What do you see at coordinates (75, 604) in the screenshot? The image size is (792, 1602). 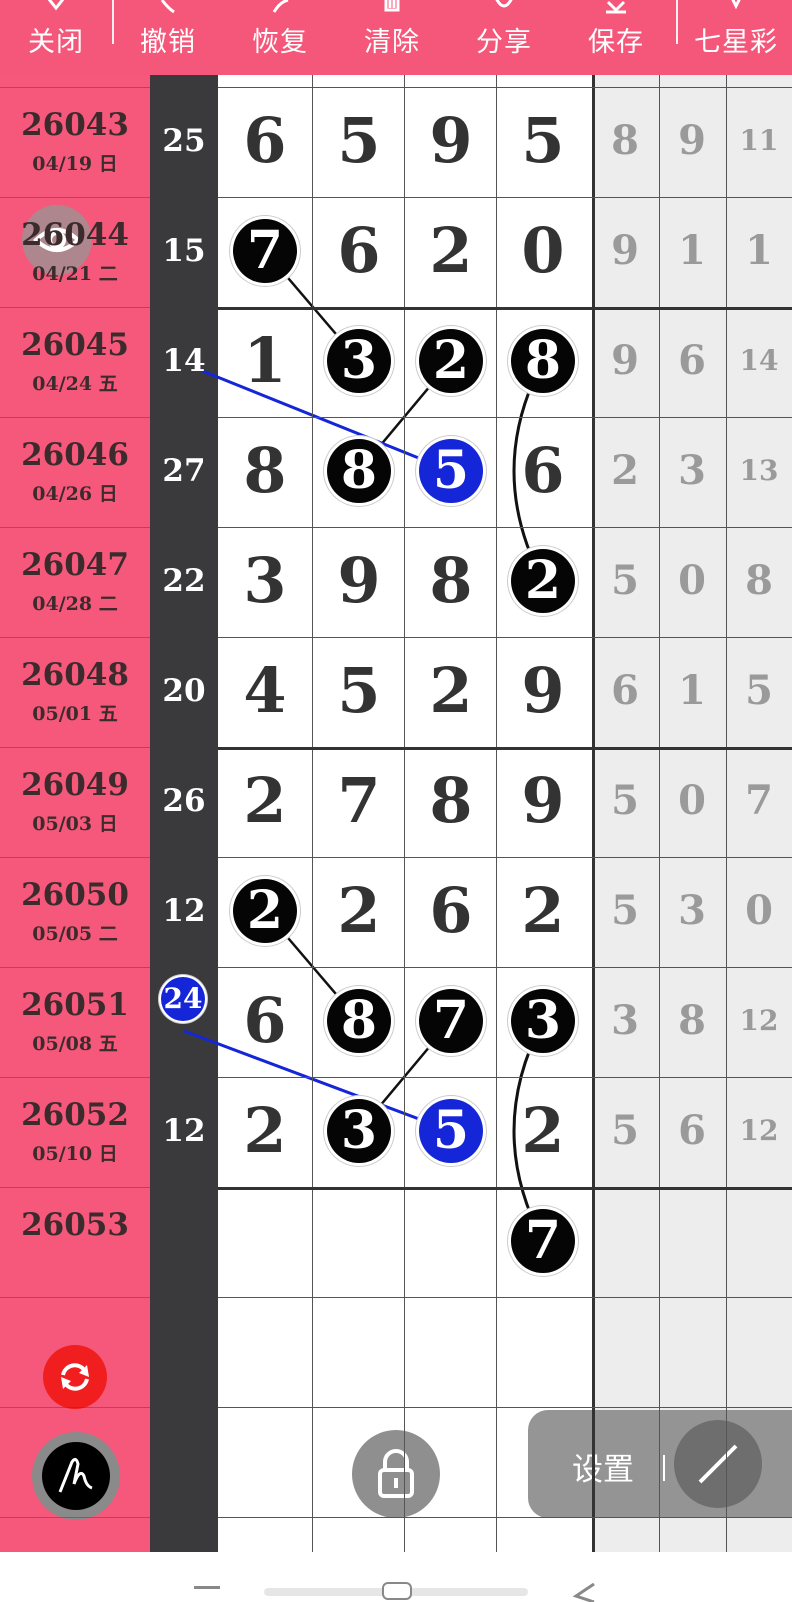 I see `period-date: 04/28 二` at bounding box center [75, 604].